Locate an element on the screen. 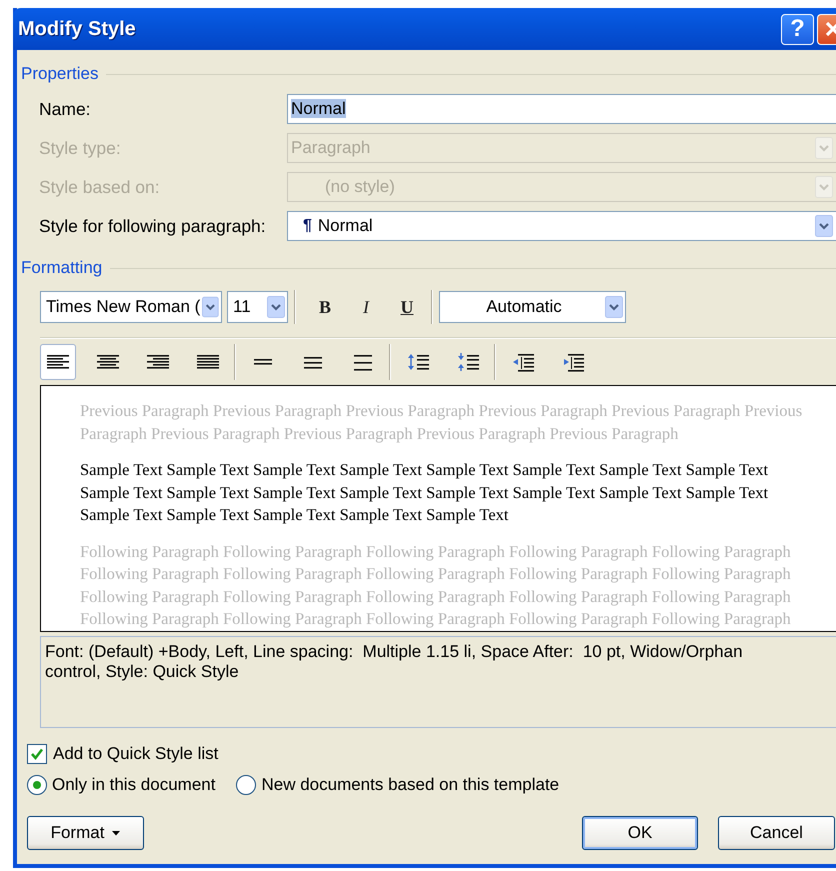 The height and width of the screenshot is (871, 836). name-field: Normal is located at coordinates (561, 109).